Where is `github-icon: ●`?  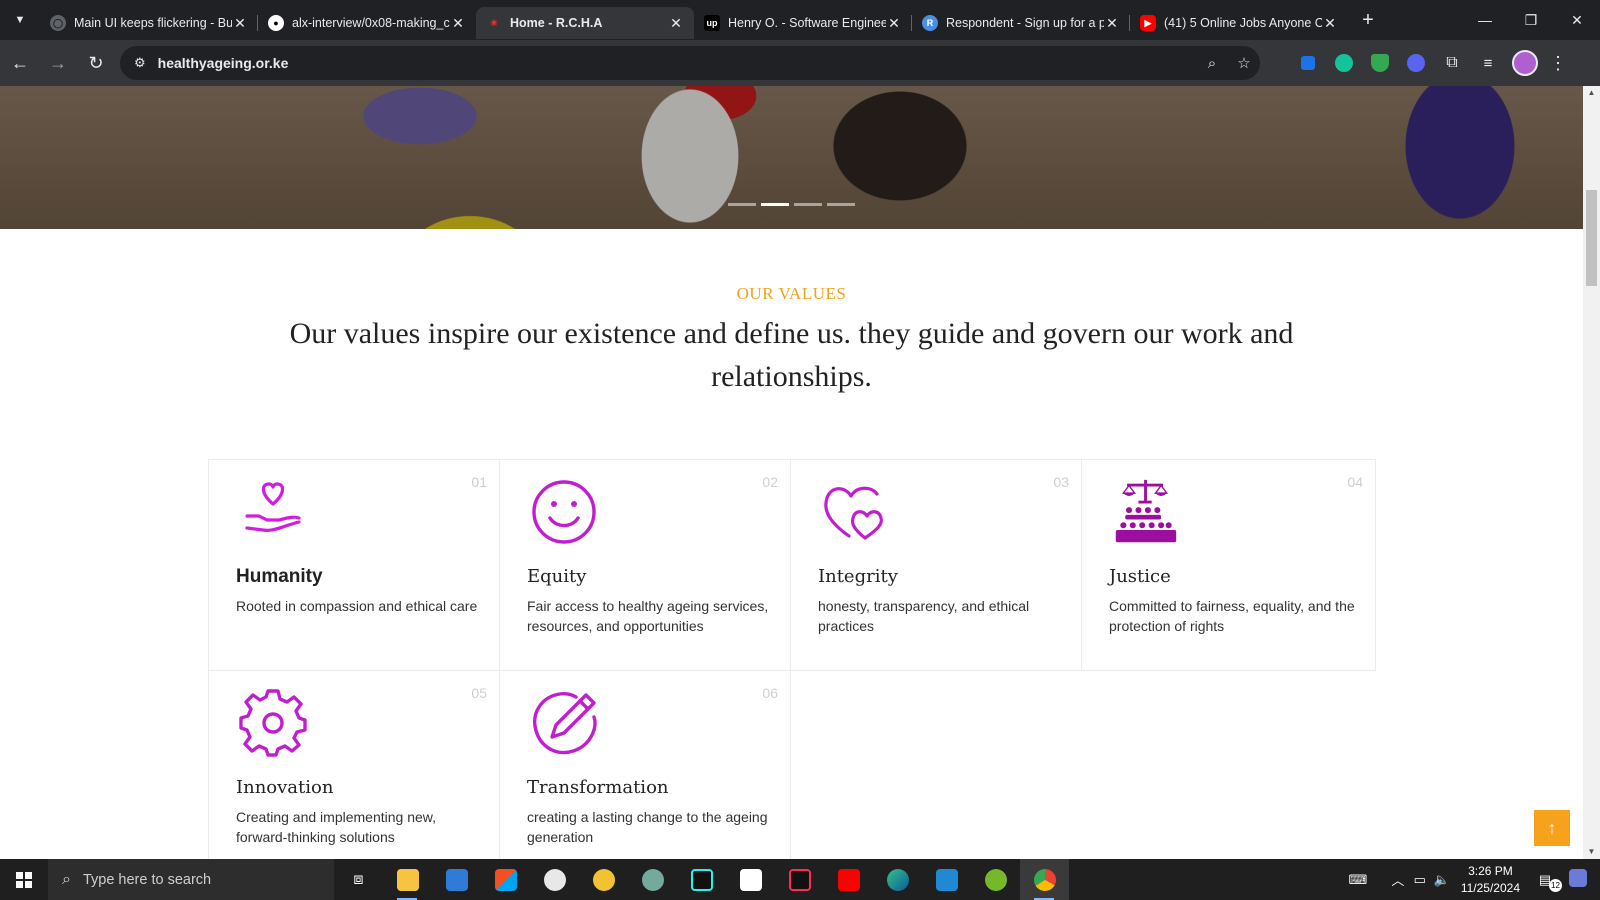
github-icon: ● is located at coordinates (276, 23).